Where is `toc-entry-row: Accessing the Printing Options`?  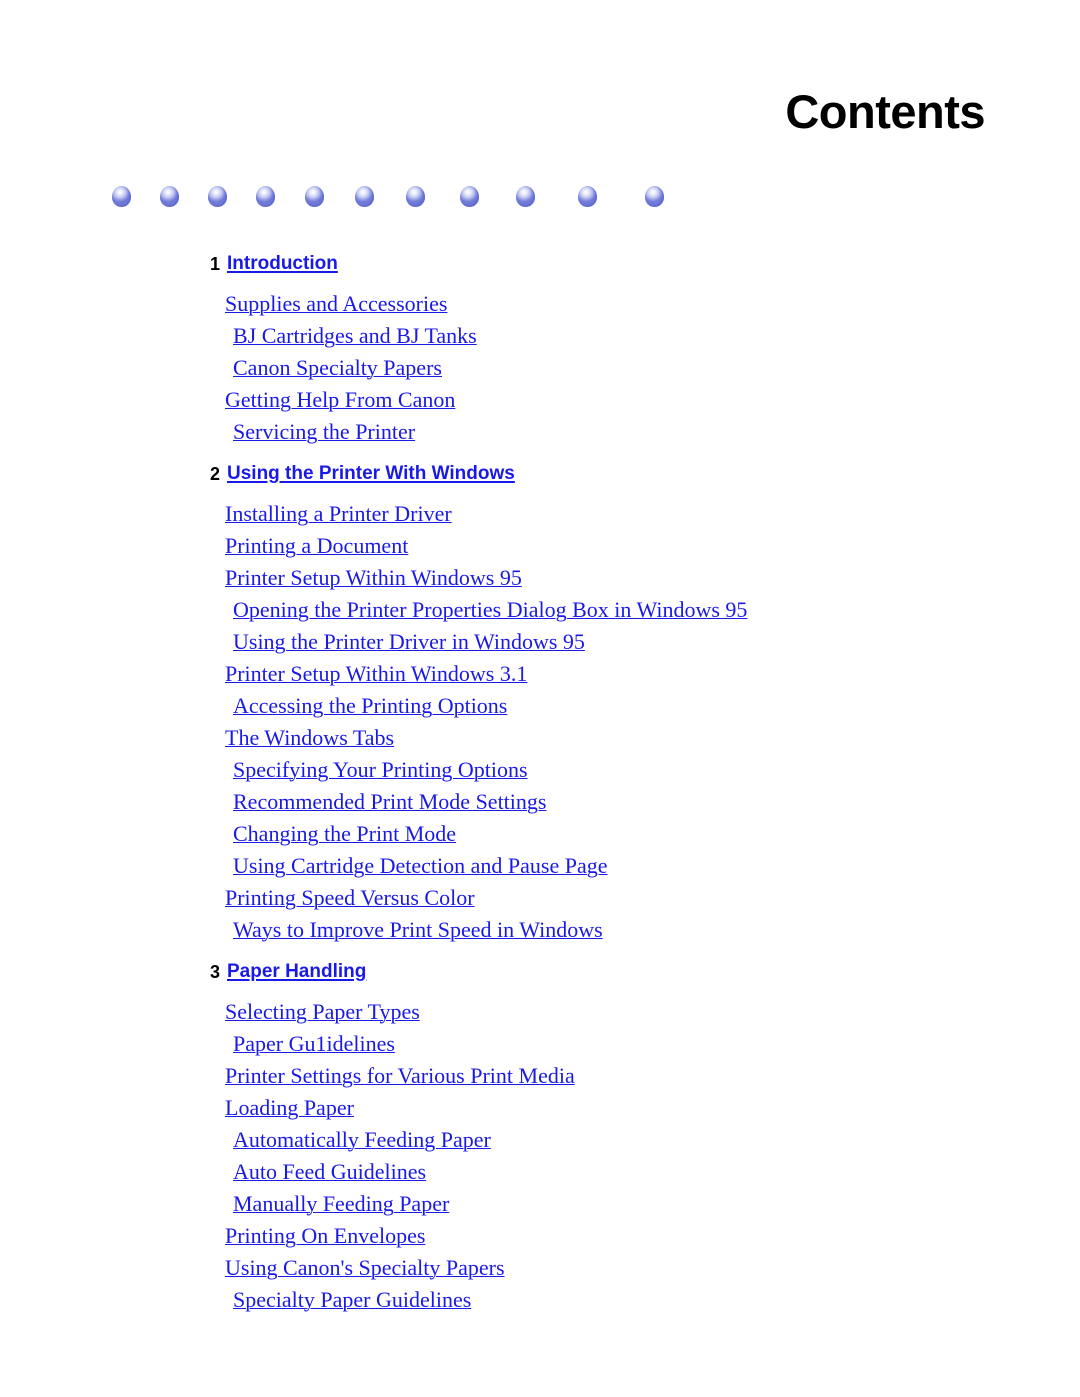 toc-entry-row: Accessing the Printing Options is located at coordinates (540, 706).